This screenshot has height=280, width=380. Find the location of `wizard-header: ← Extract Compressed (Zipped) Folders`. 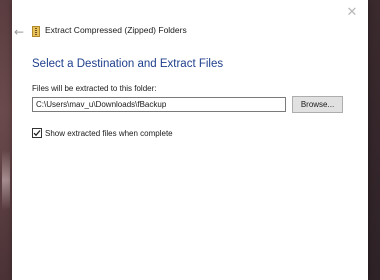

wizard-header: ← Extract Compressed (Zipped) Folders is located at coordinates (190, 32).